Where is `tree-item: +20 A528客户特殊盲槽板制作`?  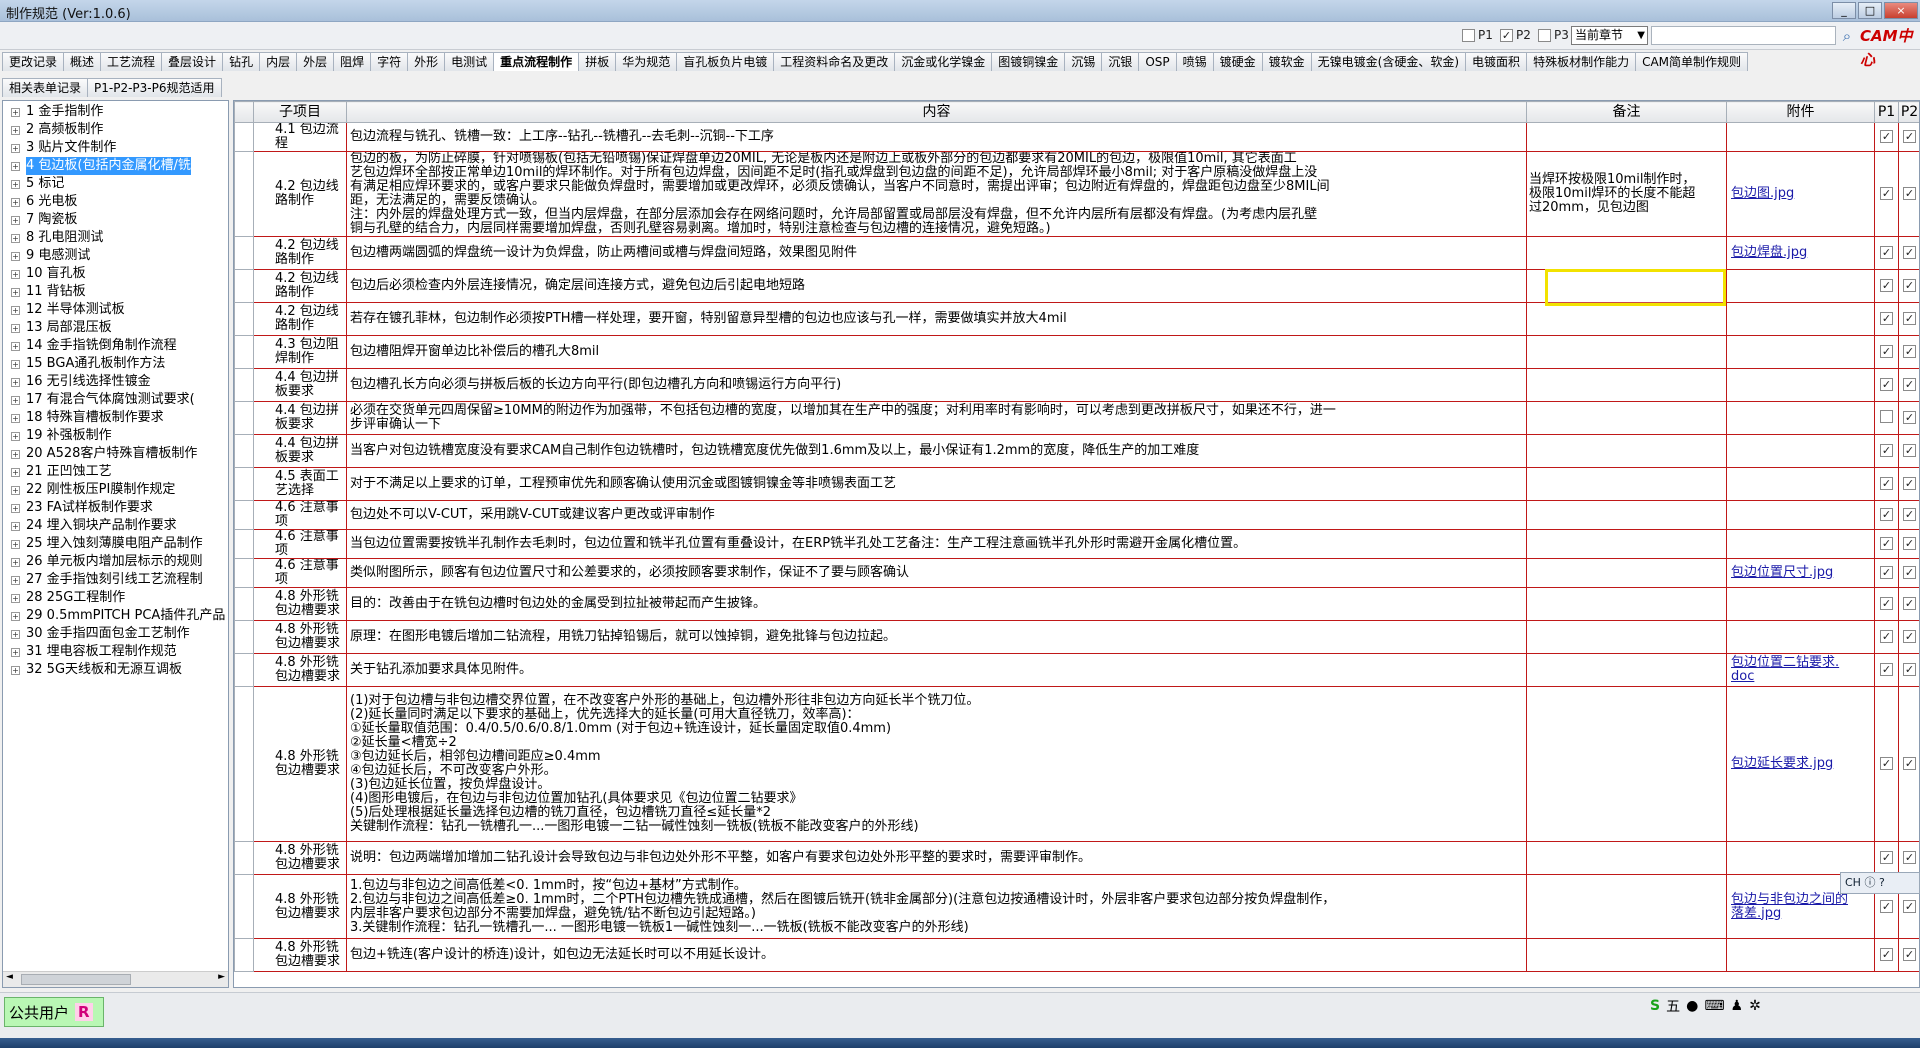
tree-item: +20 A528客户特殊盲槽板制作 is located at coordinates (115, 454).